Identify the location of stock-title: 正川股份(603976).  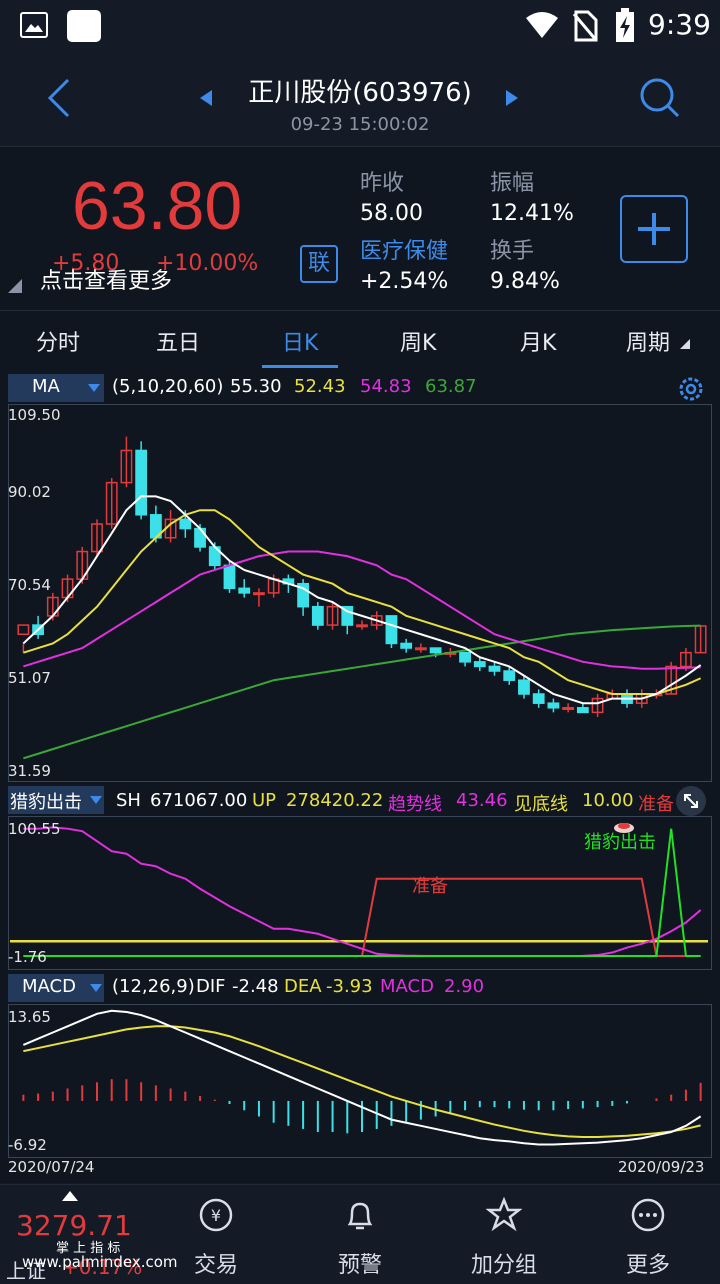
(360, 93).